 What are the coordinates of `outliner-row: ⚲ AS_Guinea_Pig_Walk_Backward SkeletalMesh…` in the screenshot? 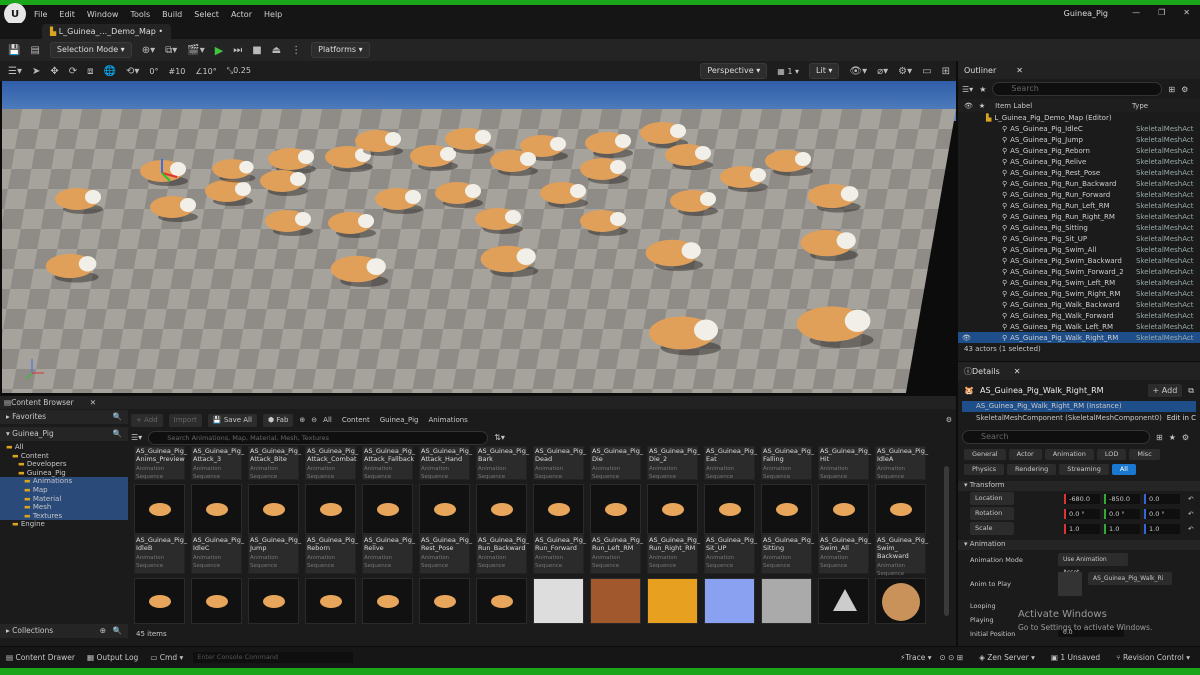 It's located at (1079, 304).